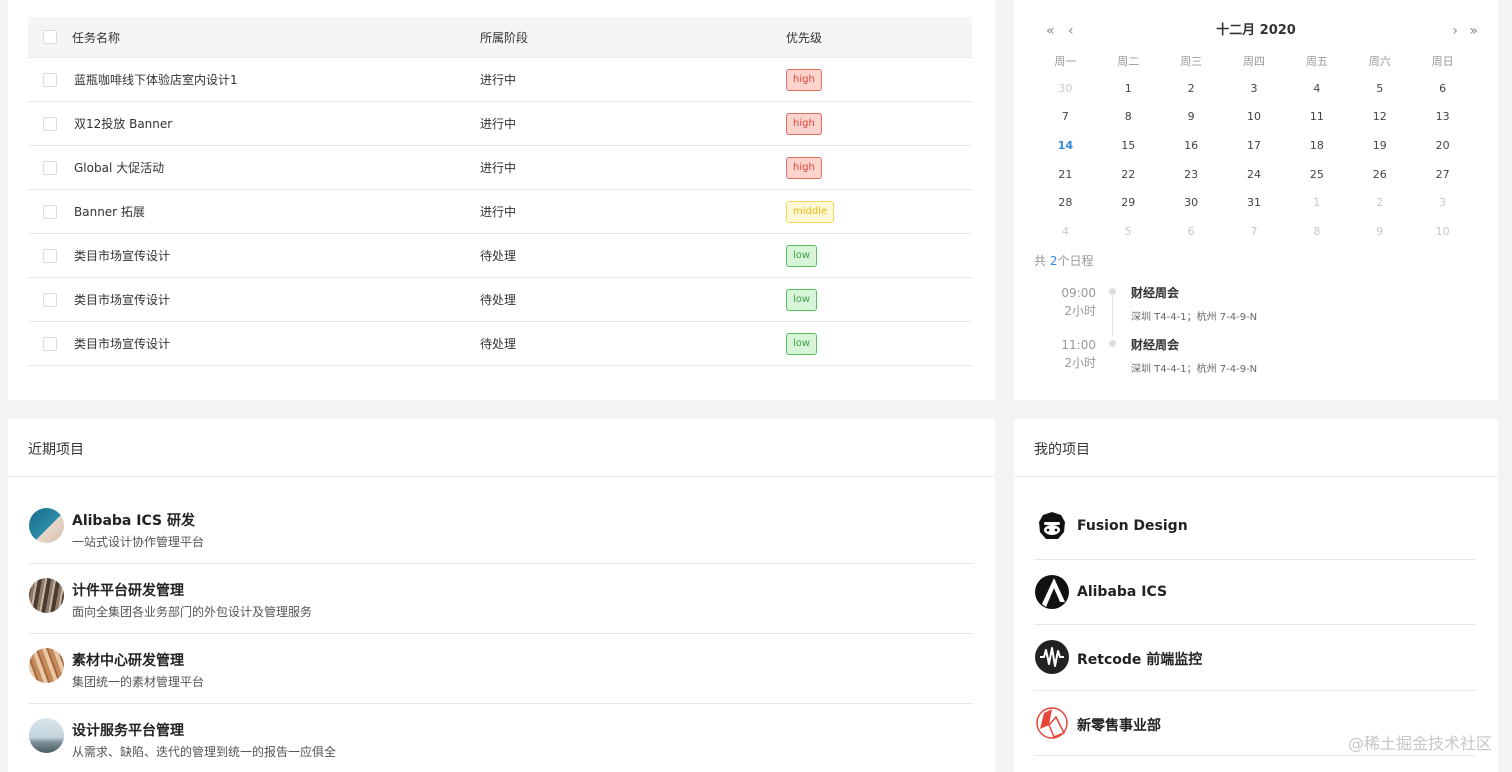 This screenshot has width=1512, height=772. I want to click on calendar-day: 23, so click(1191, 174).